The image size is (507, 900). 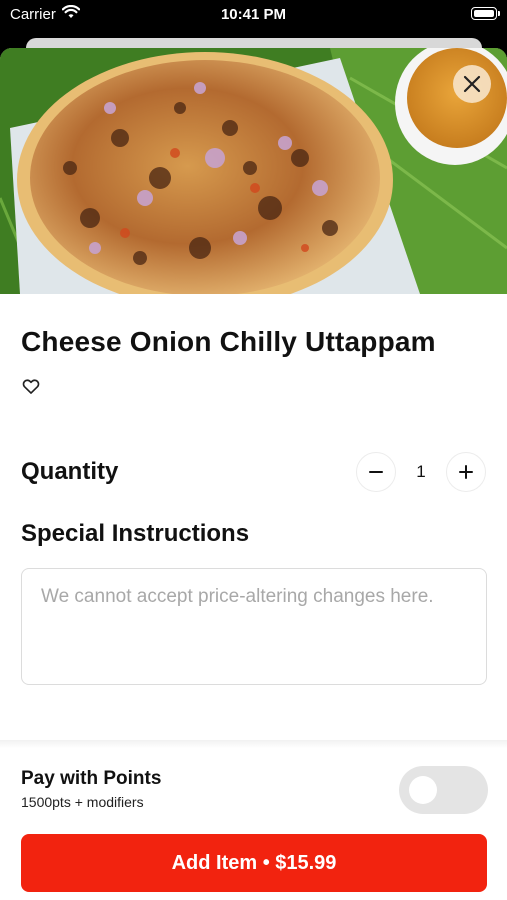 I want to click on close-button, so click(x=472, y=84).